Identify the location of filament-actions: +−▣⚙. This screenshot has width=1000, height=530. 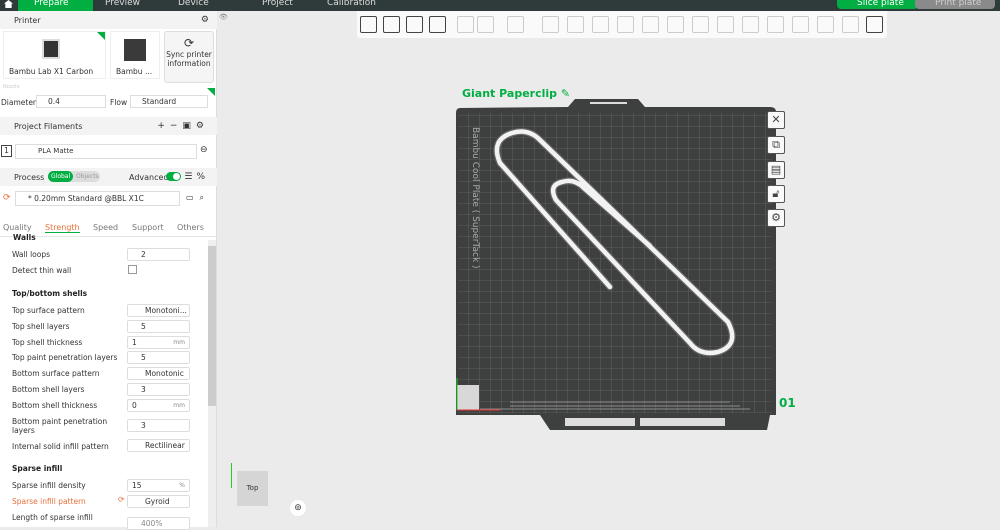
(183, 126).